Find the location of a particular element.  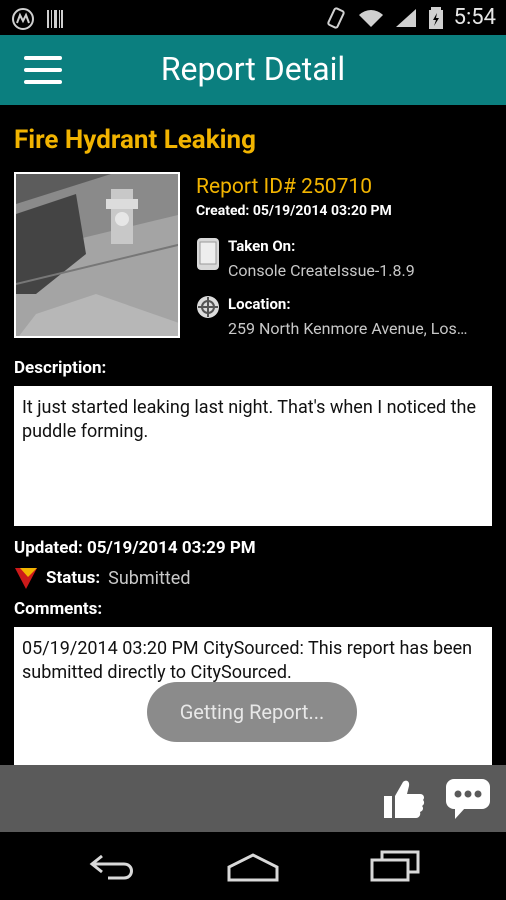

back-icon is located at coordinates (113, 867).